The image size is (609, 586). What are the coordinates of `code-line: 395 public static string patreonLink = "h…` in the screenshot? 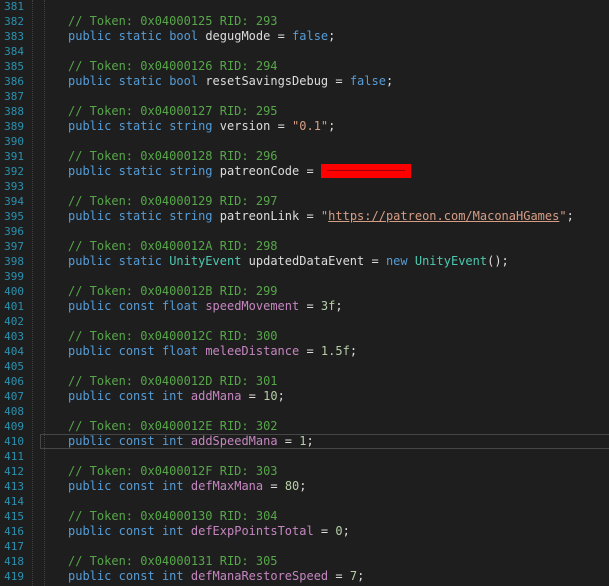 It's located at (304, 216).